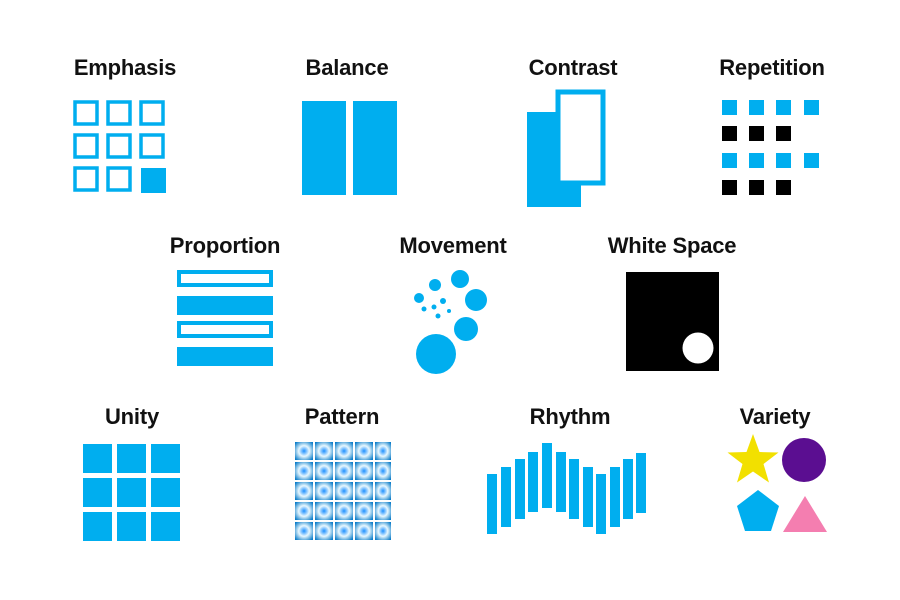  I want to click on movement-icon, so click(450, 322).